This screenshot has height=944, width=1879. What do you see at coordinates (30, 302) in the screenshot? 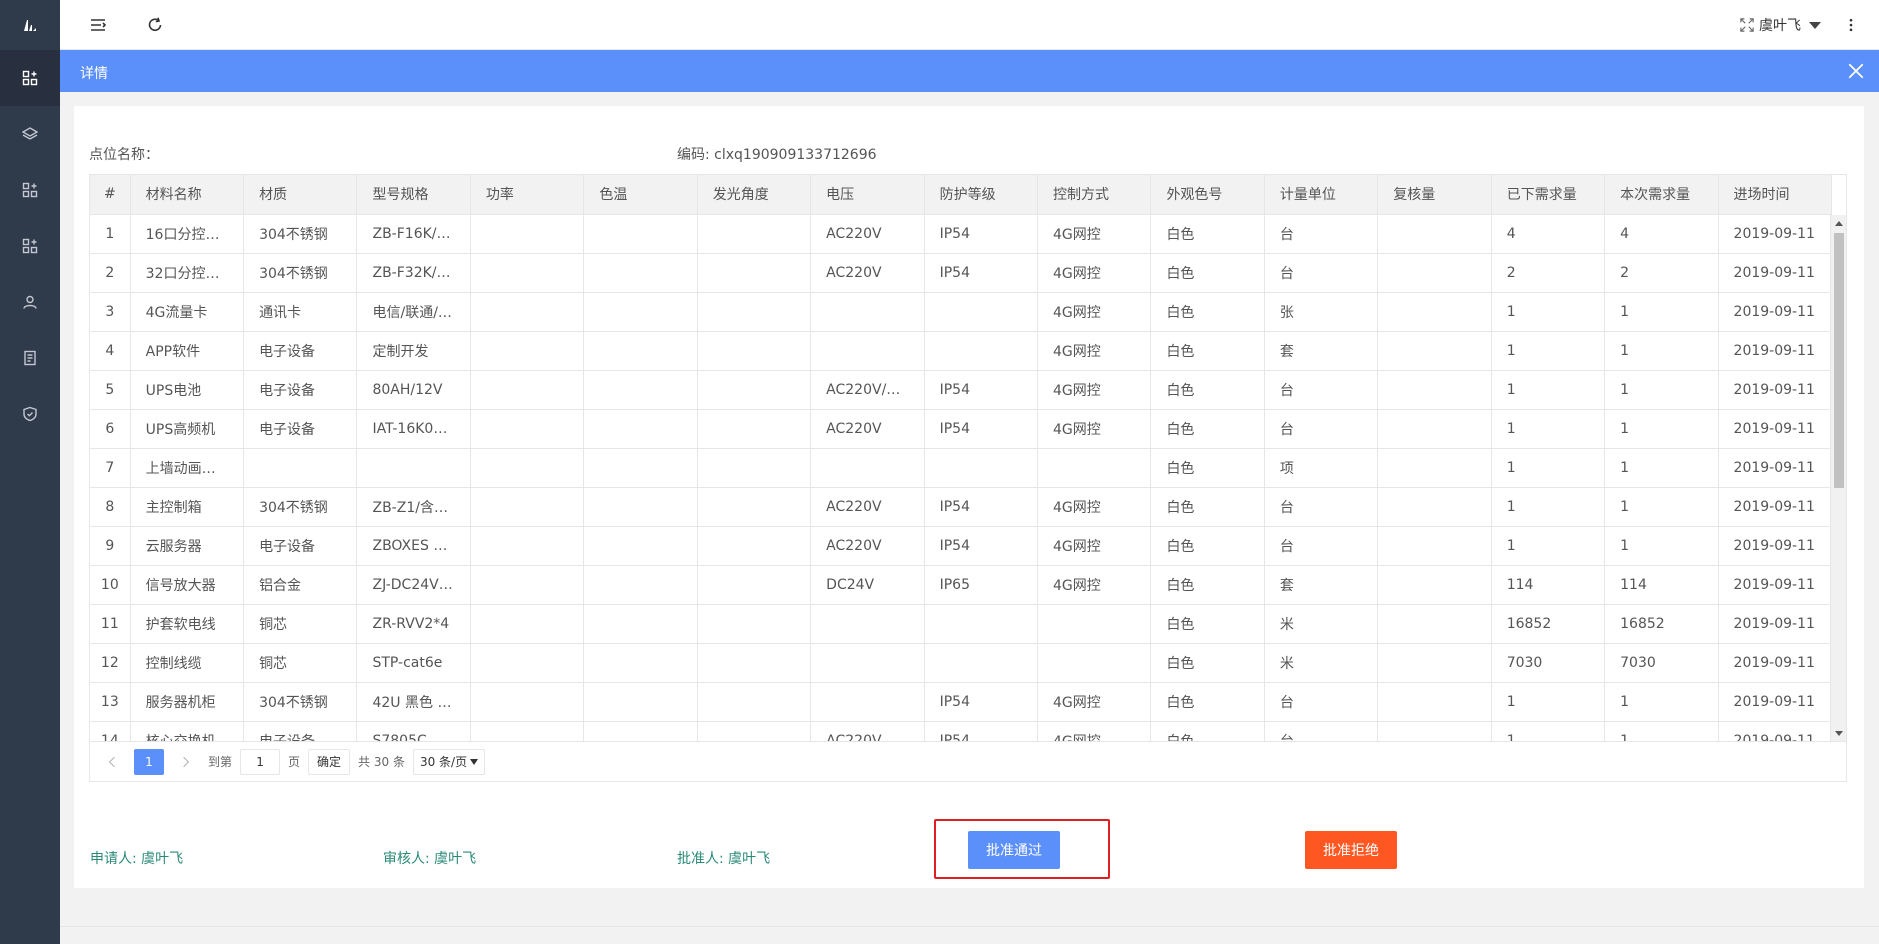
I see `nav-user-icon` at bounding box center [30, 302].